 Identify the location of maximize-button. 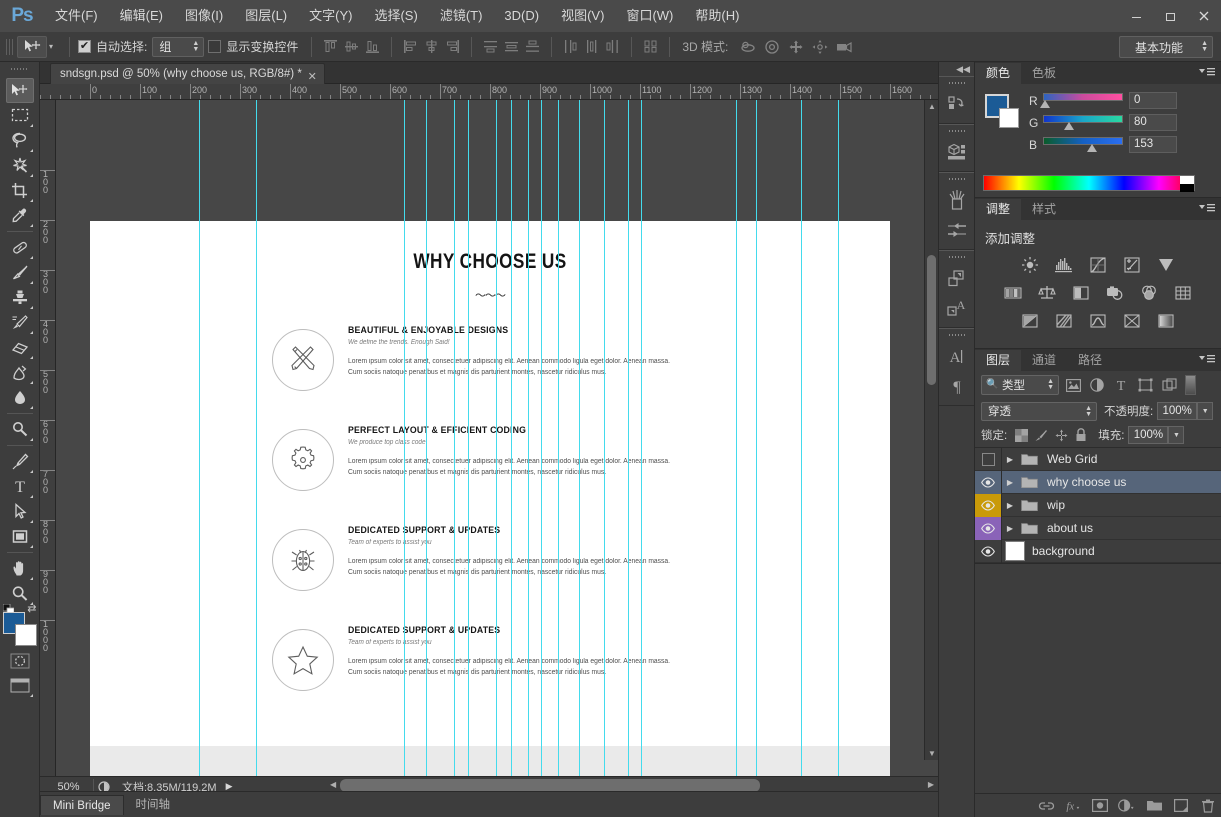
(1170, 16).